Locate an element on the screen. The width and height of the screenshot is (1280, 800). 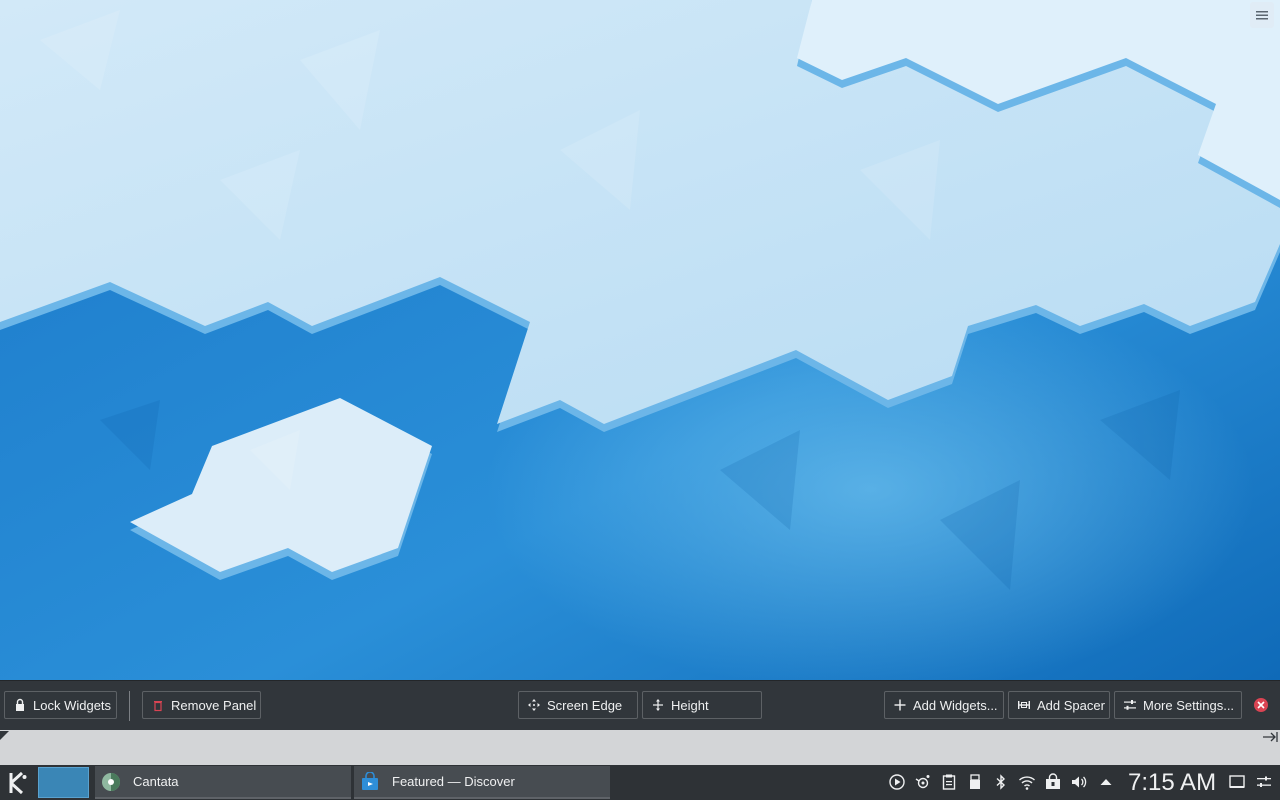
cantata-icon is located at coordinates (111, 782).